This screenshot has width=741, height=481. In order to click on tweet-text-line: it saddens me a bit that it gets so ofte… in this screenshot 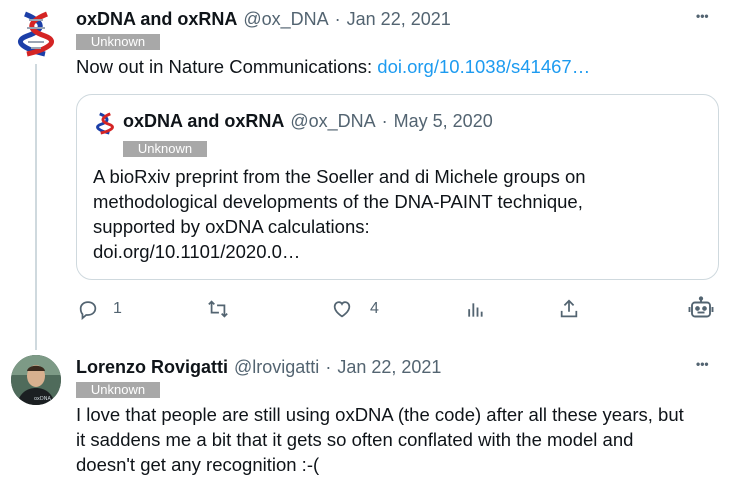, I will do `click(355, 439)`.